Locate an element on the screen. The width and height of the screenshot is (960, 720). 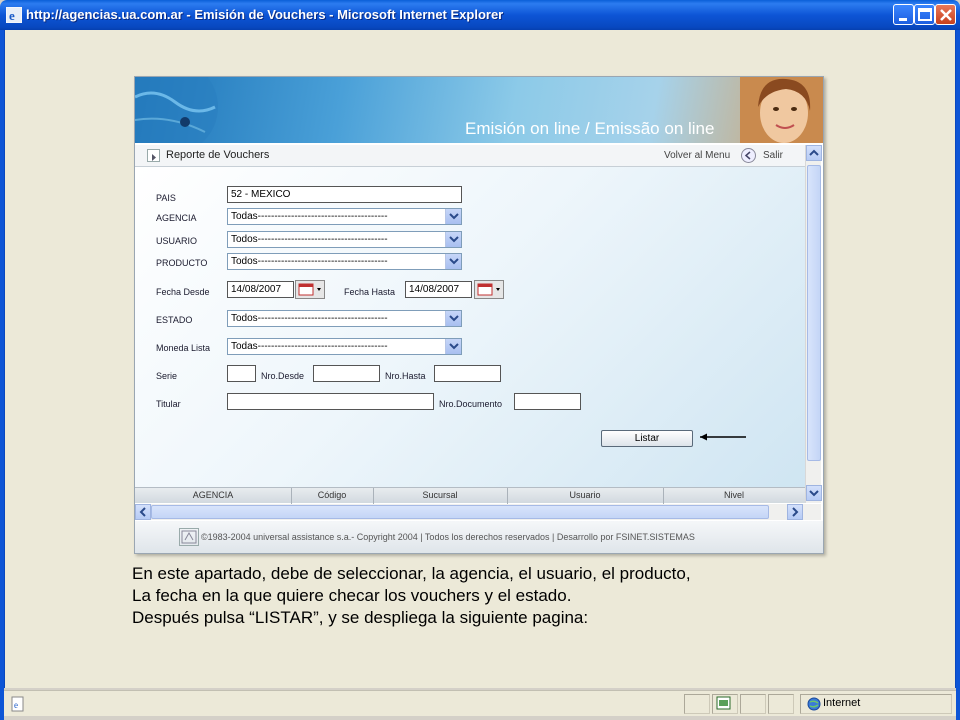
horizontal-scroll-thumb is located at coordinates (460, 512).